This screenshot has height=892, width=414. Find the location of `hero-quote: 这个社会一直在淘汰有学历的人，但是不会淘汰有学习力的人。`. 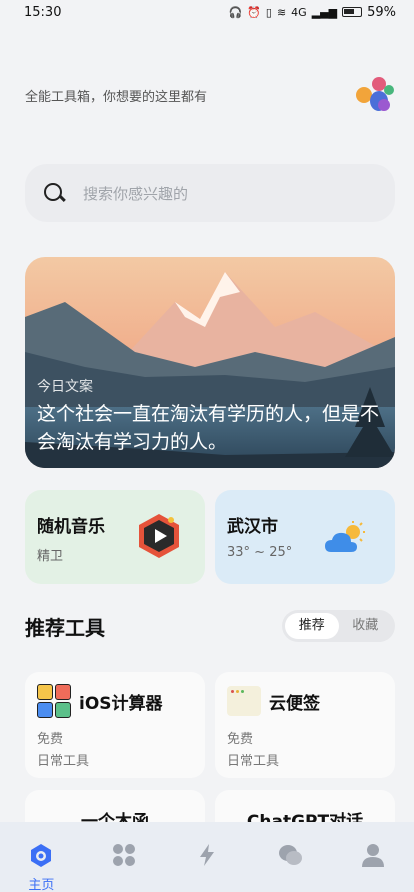

hero-quote: 这个社会一直在淘汰有学历的人，但是不会淘汰有学习力的人。 is located at coordinates (208, 428).